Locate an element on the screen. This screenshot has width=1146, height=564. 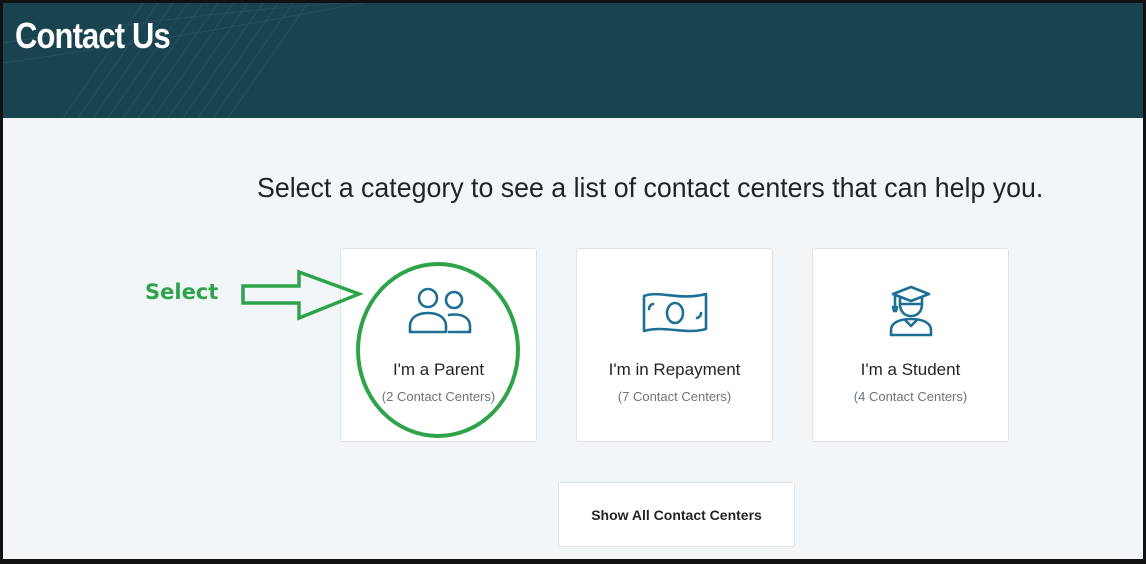
highlight-circle is located at coordinates (438, 350).